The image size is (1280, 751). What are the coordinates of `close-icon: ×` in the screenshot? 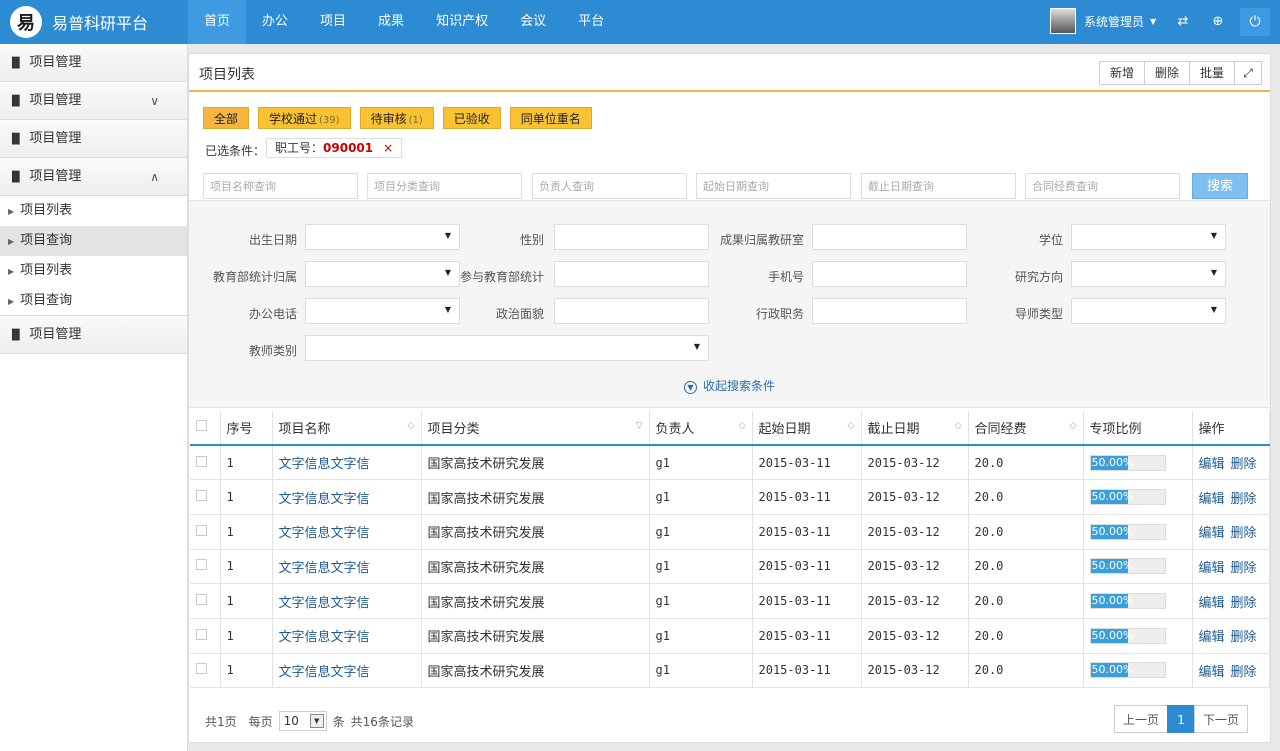 It's located at (388, 148).